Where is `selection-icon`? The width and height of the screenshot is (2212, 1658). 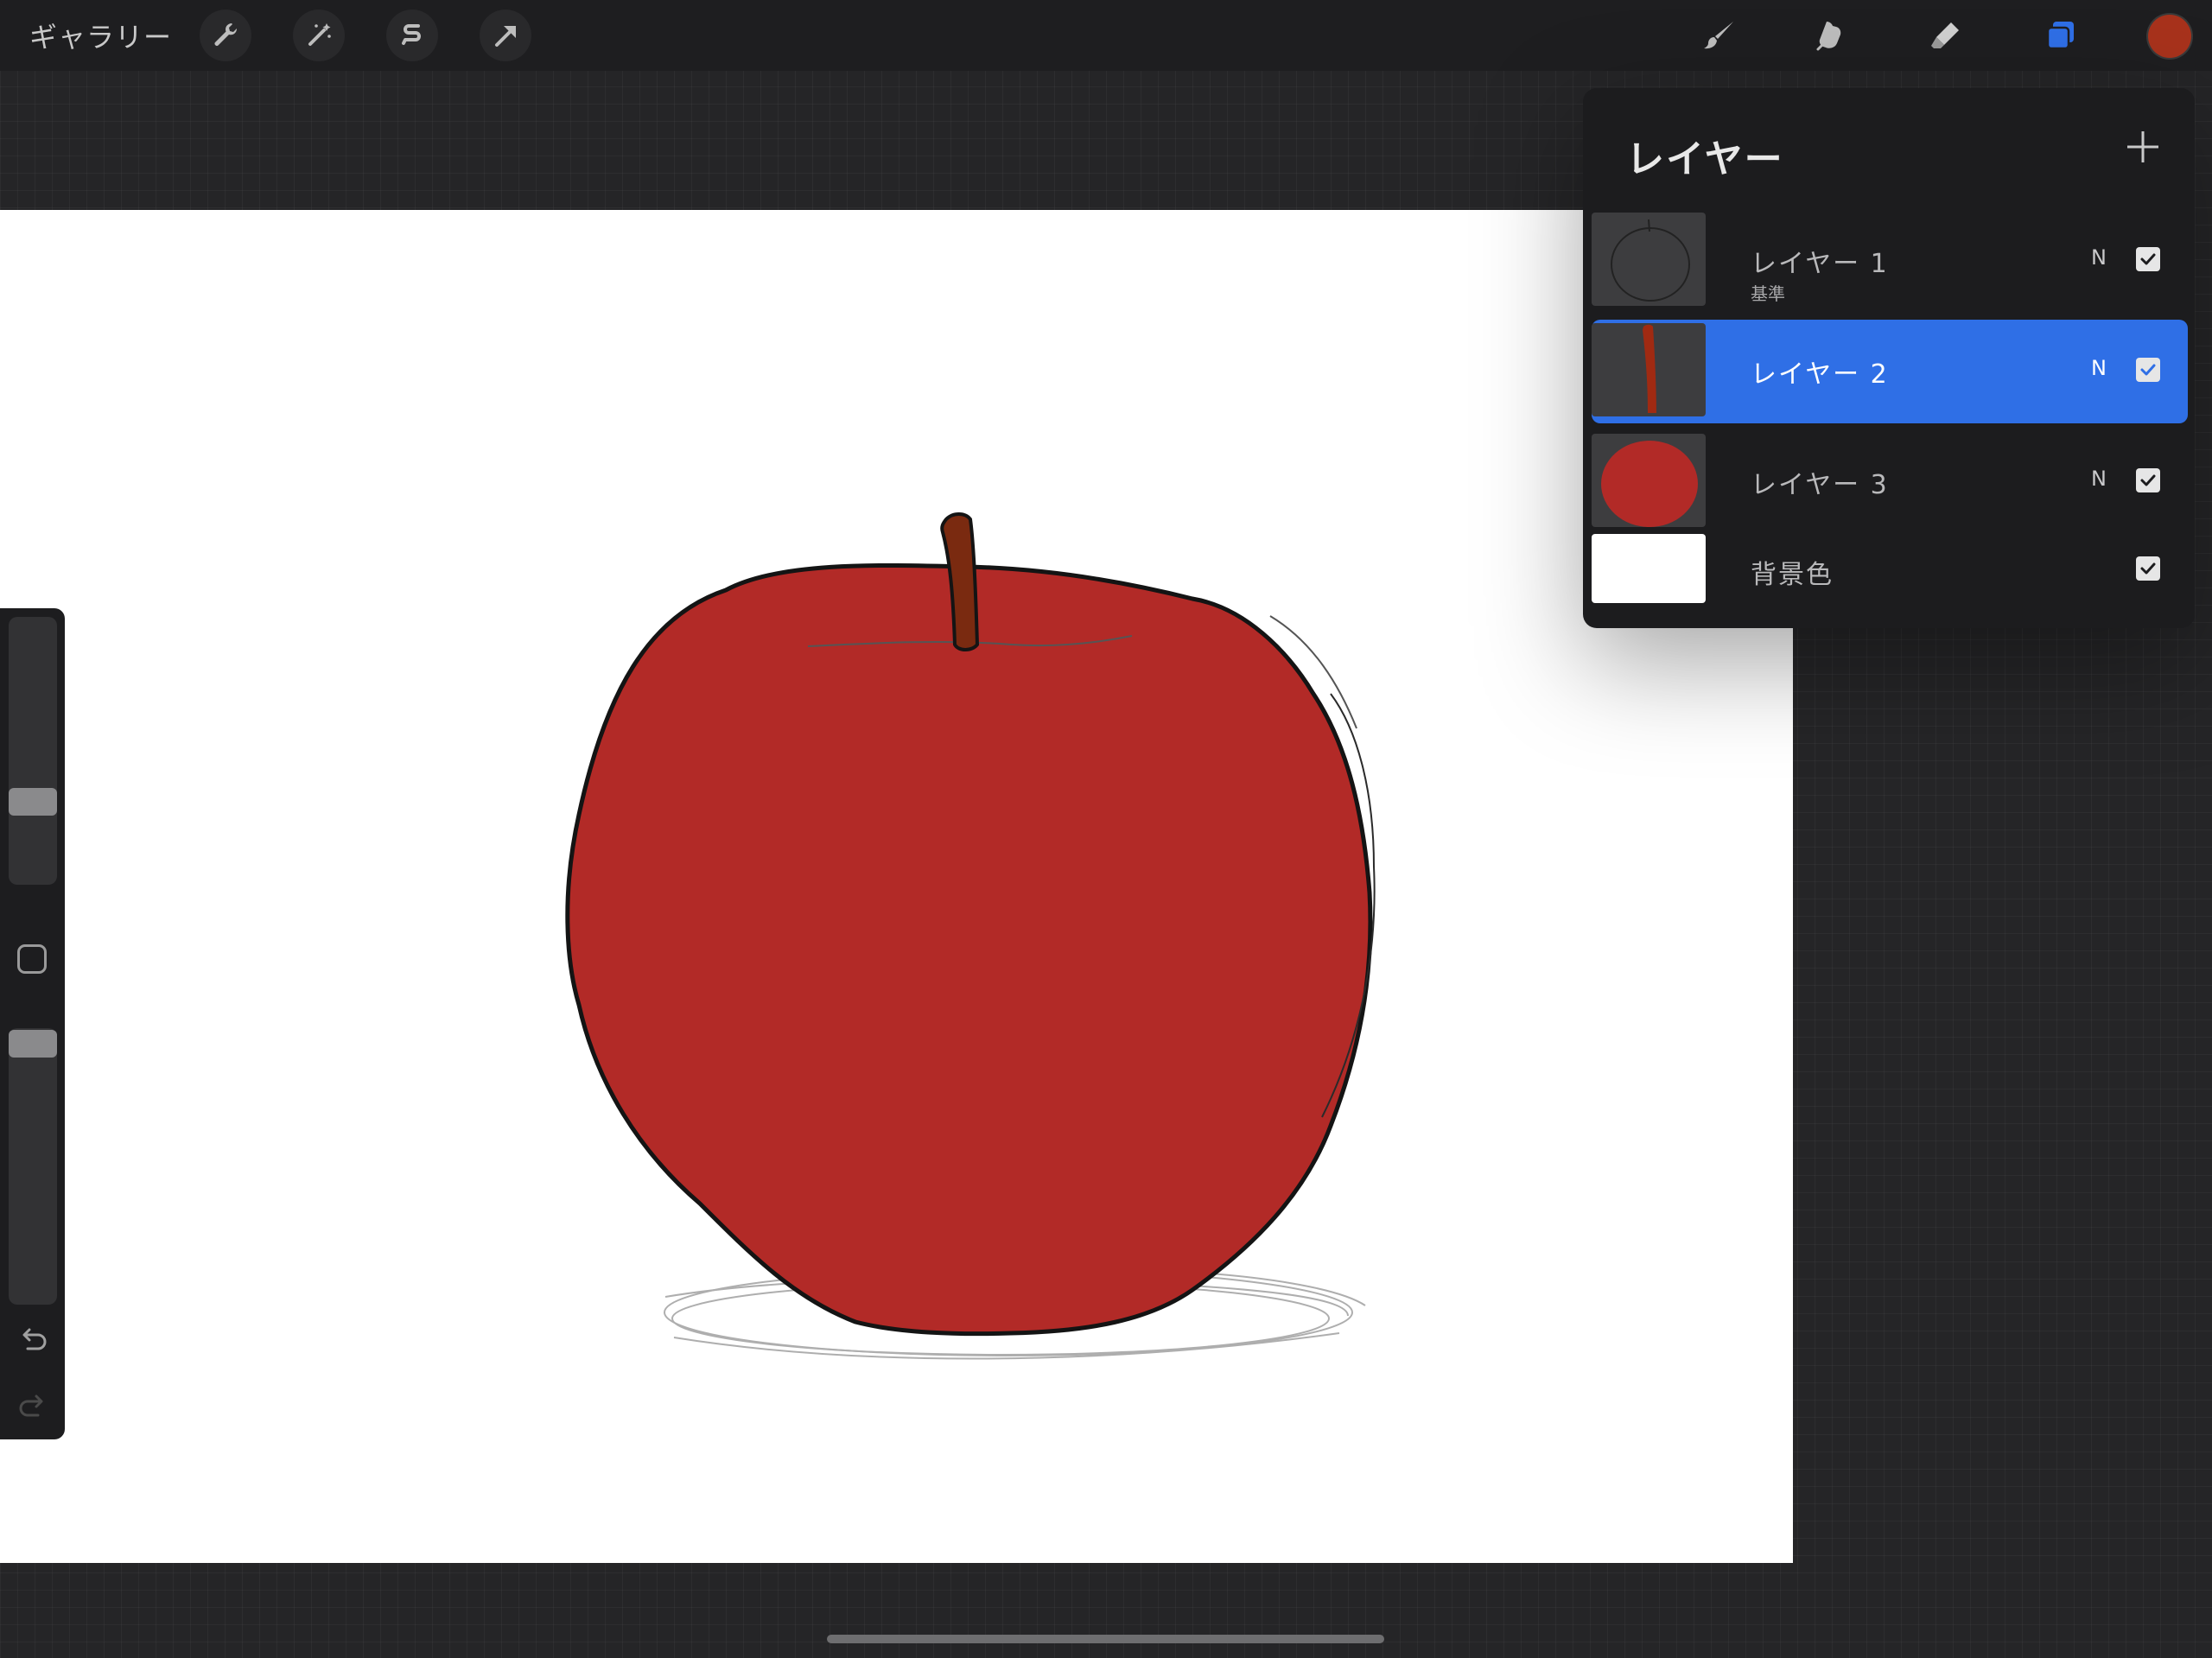
selection-icon is located at coordinates (412, 35).